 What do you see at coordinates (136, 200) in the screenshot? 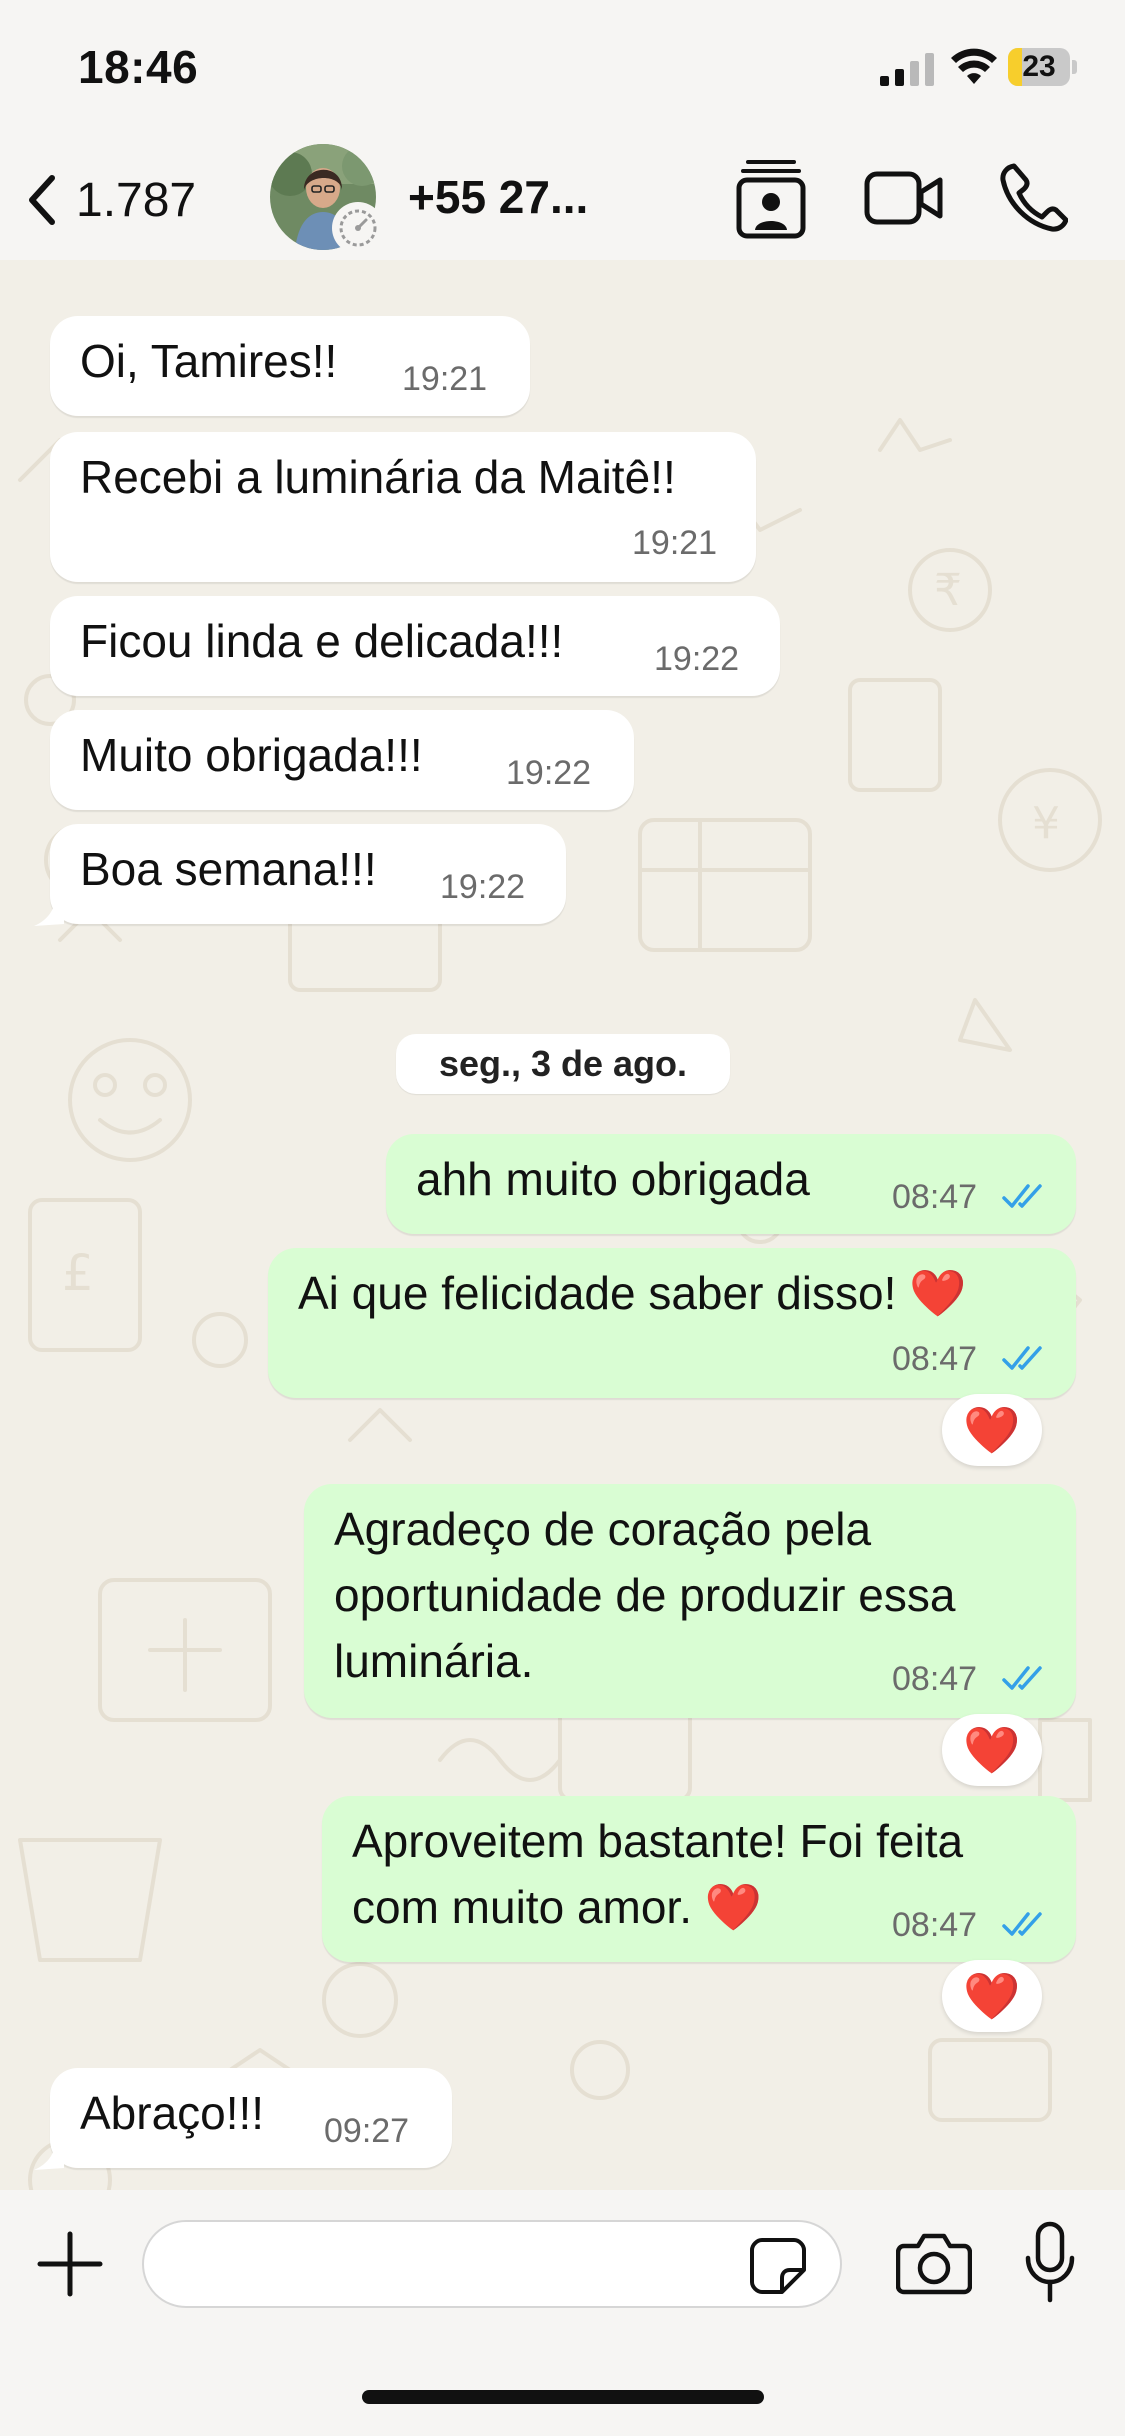
I see `unread-count: 1.787` at bounding box center [136, 200].